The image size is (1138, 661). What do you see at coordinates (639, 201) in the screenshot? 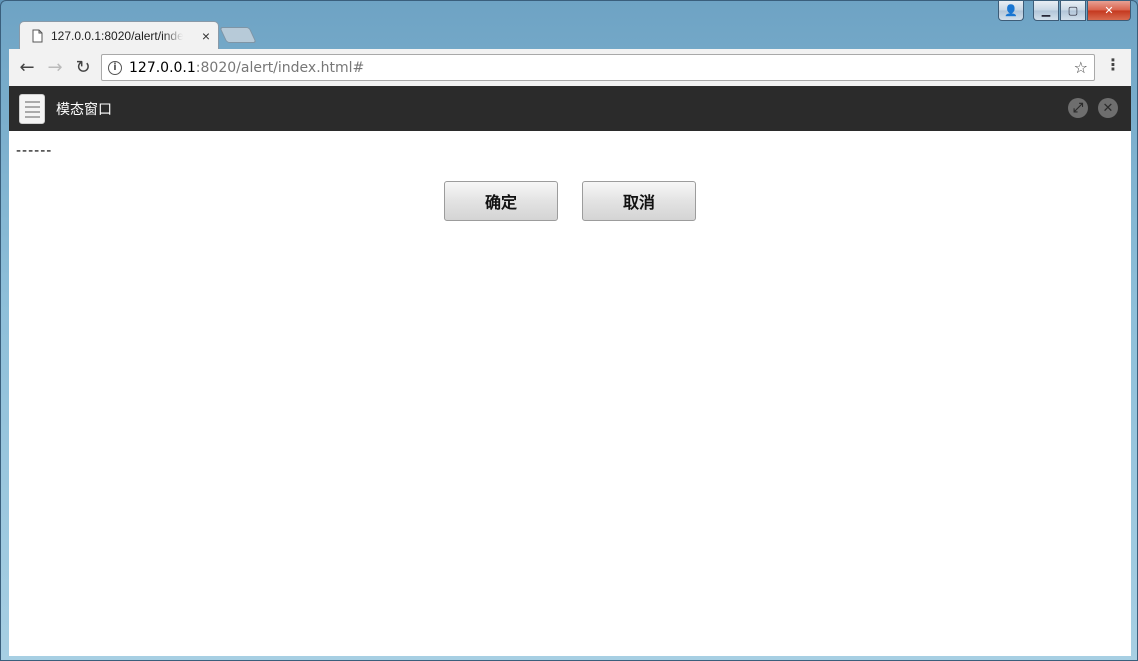
I see `cancel-button: 取消` at bounding box center [639, 201].